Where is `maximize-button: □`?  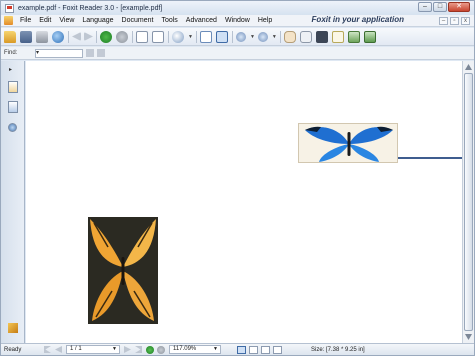
maximize-button: □ is located at coordinates (440, 7).